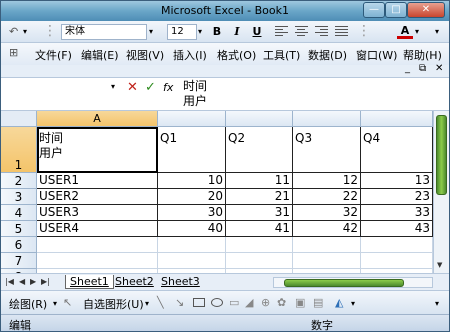 Image resolution: width=450 pixels, height=332 pixels. What do you see at coordinates (100, 55) in the screenshot?
I see `menu-edit: 编辑(E)` at bounding box center [100, 55].